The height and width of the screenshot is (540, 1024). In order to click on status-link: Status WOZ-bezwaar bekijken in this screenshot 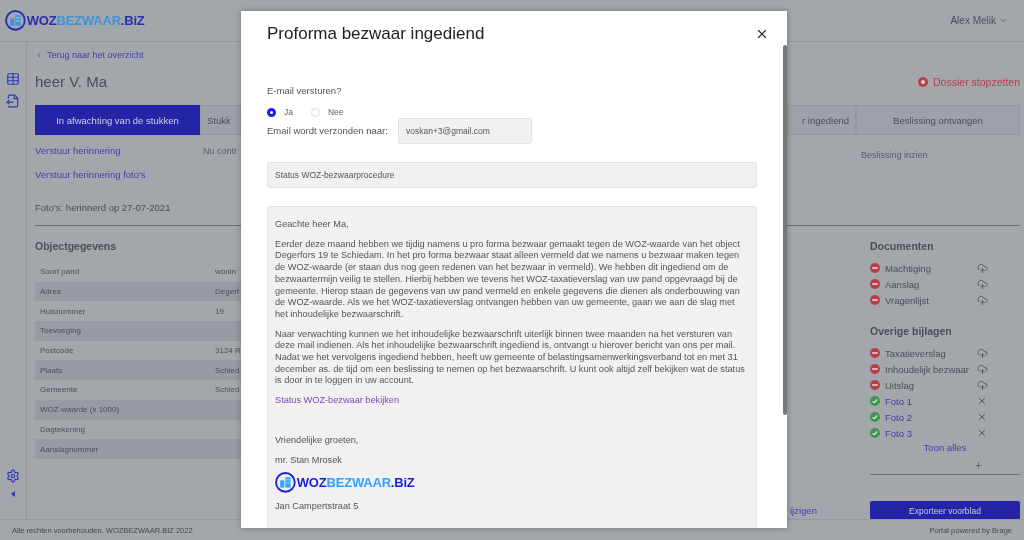, I will do `click(337, 401)`.